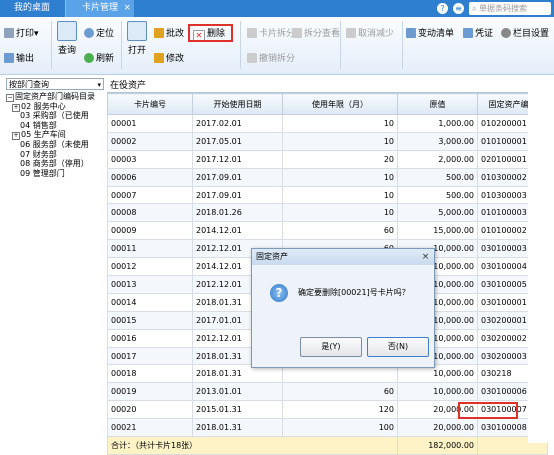 This screenshot has height=455, width=554. What do you see at coordinates (54, 164) in the screenshot?
I see `tree-item: 08 商务部（停用）` at bounding box center [54, 164].